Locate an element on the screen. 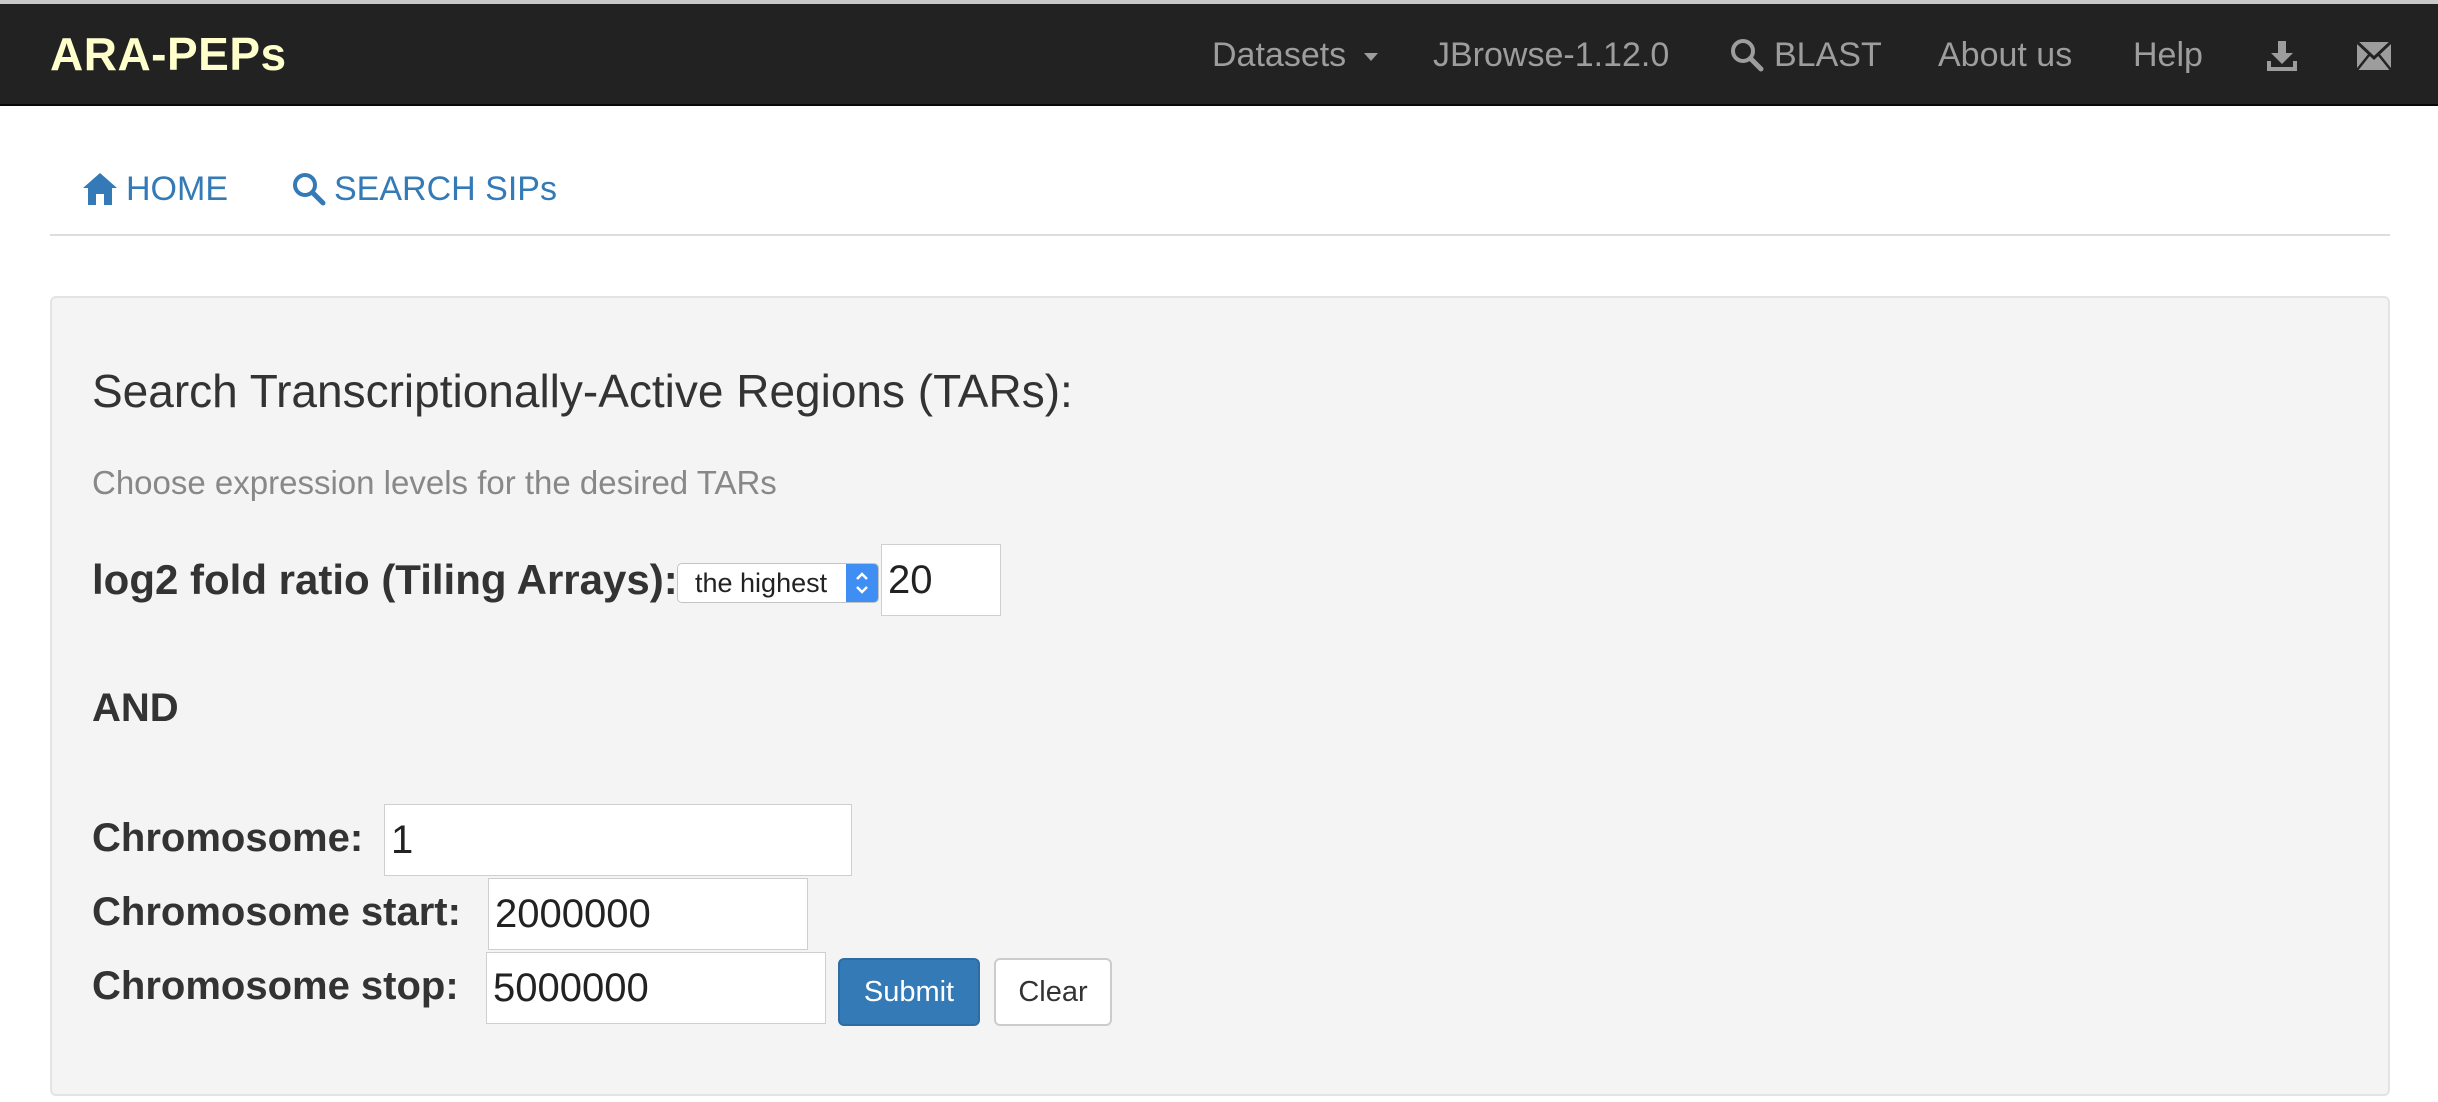  nav-help: Help is located at coordinates (2168, 55).